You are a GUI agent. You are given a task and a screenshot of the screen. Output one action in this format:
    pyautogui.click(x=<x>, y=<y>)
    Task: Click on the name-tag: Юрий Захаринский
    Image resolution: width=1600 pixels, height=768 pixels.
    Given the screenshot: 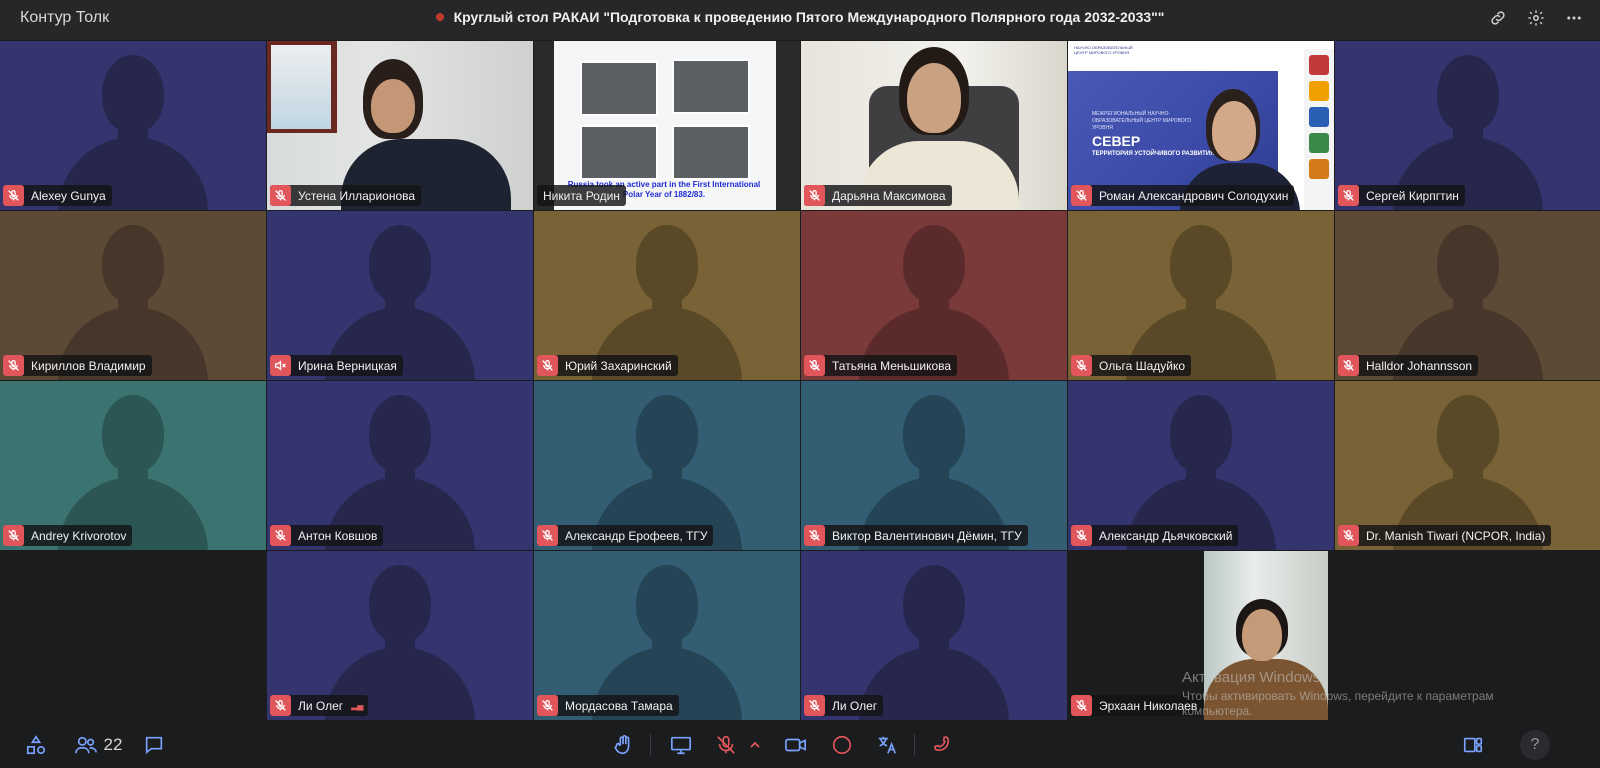 What is the action you would take?
    pyautogui.click(x=607, y=365)
    